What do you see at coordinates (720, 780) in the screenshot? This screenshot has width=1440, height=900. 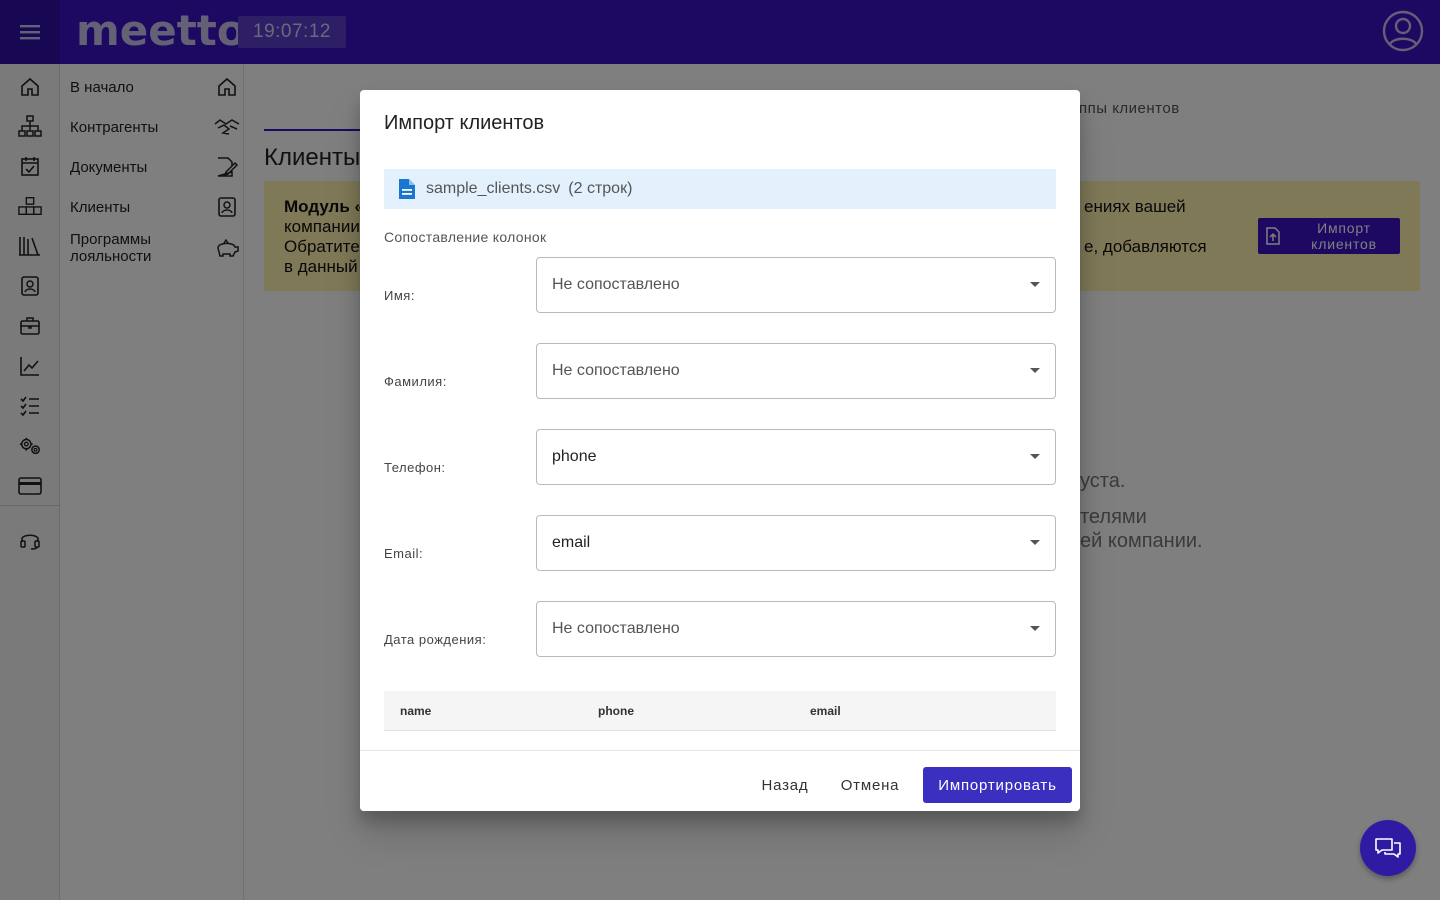 I see `dialog-footer: Назад Отмена Импортировать` at bounding box center [720, 780].